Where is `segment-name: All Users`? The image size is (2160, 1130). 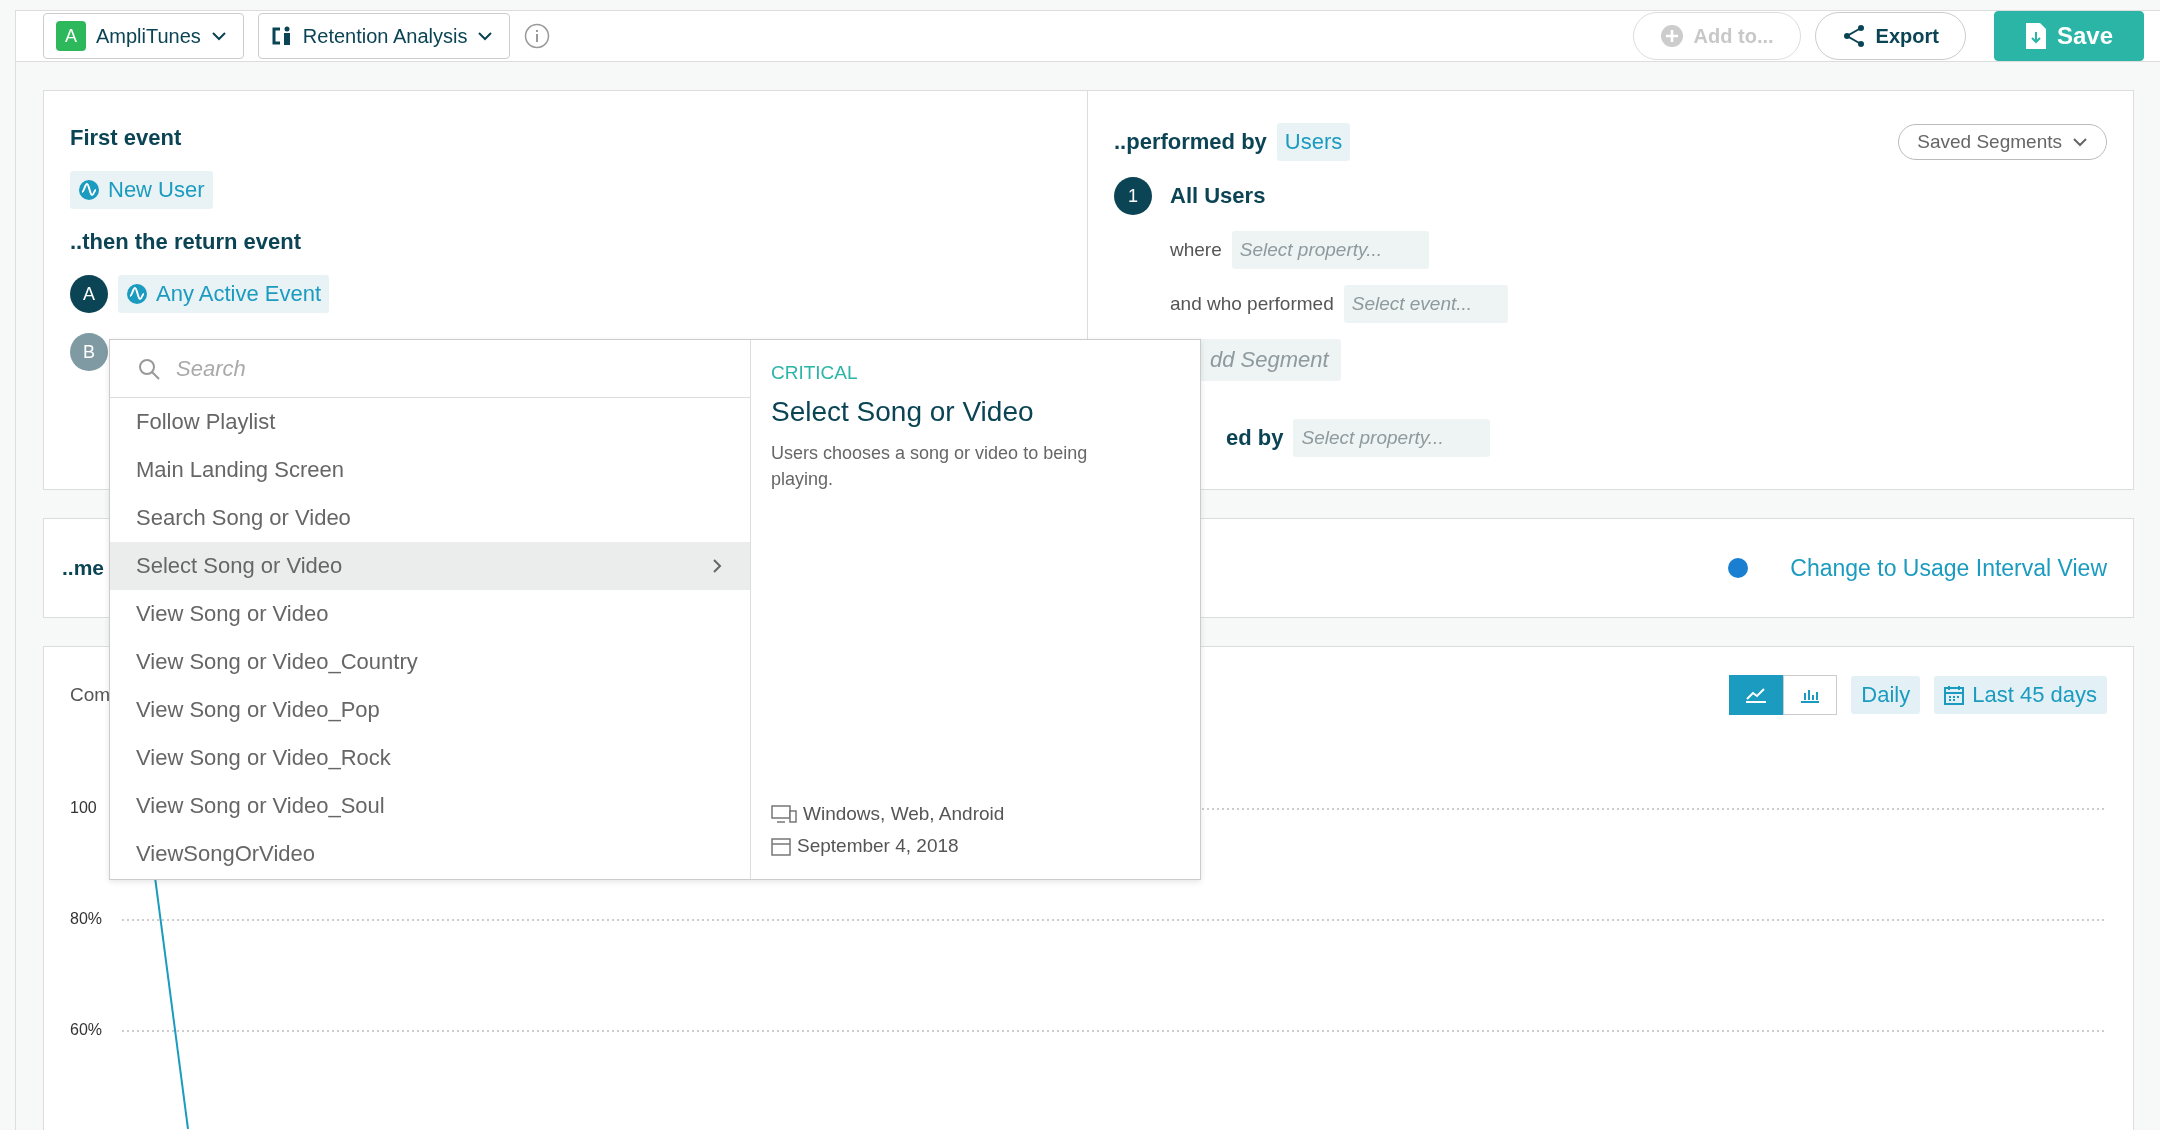 segment-name: All Users is located at coordinates (1218, 196).